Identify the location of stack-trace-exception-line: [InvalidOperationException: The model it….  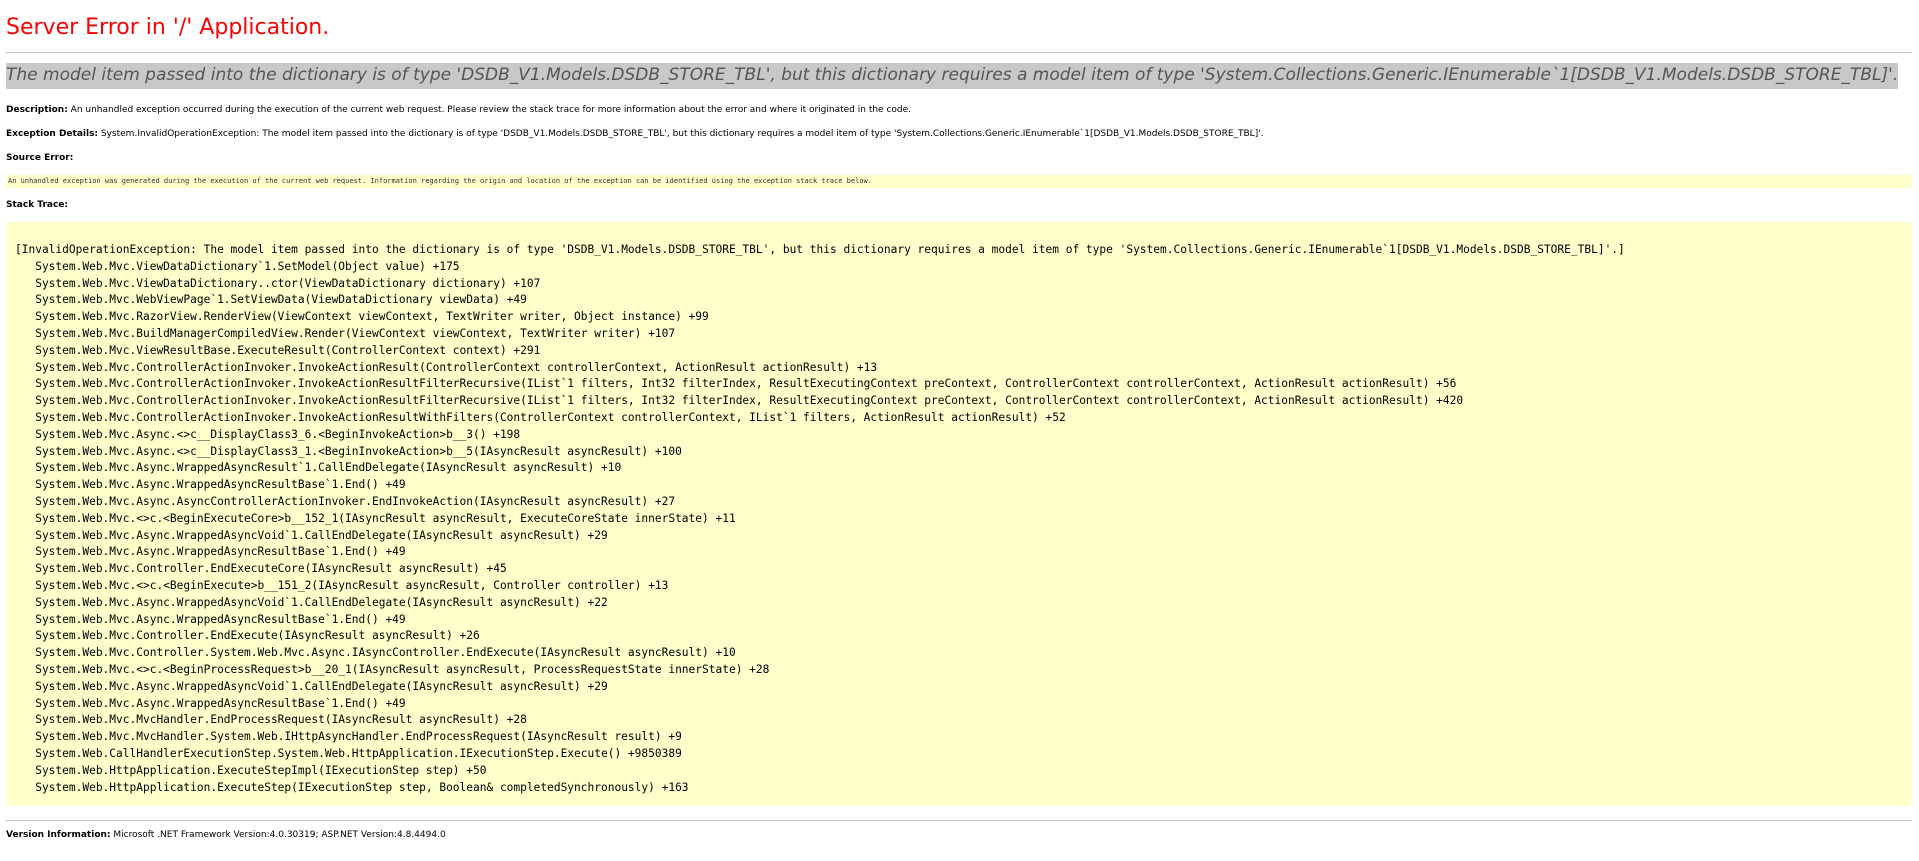
(820, 249).